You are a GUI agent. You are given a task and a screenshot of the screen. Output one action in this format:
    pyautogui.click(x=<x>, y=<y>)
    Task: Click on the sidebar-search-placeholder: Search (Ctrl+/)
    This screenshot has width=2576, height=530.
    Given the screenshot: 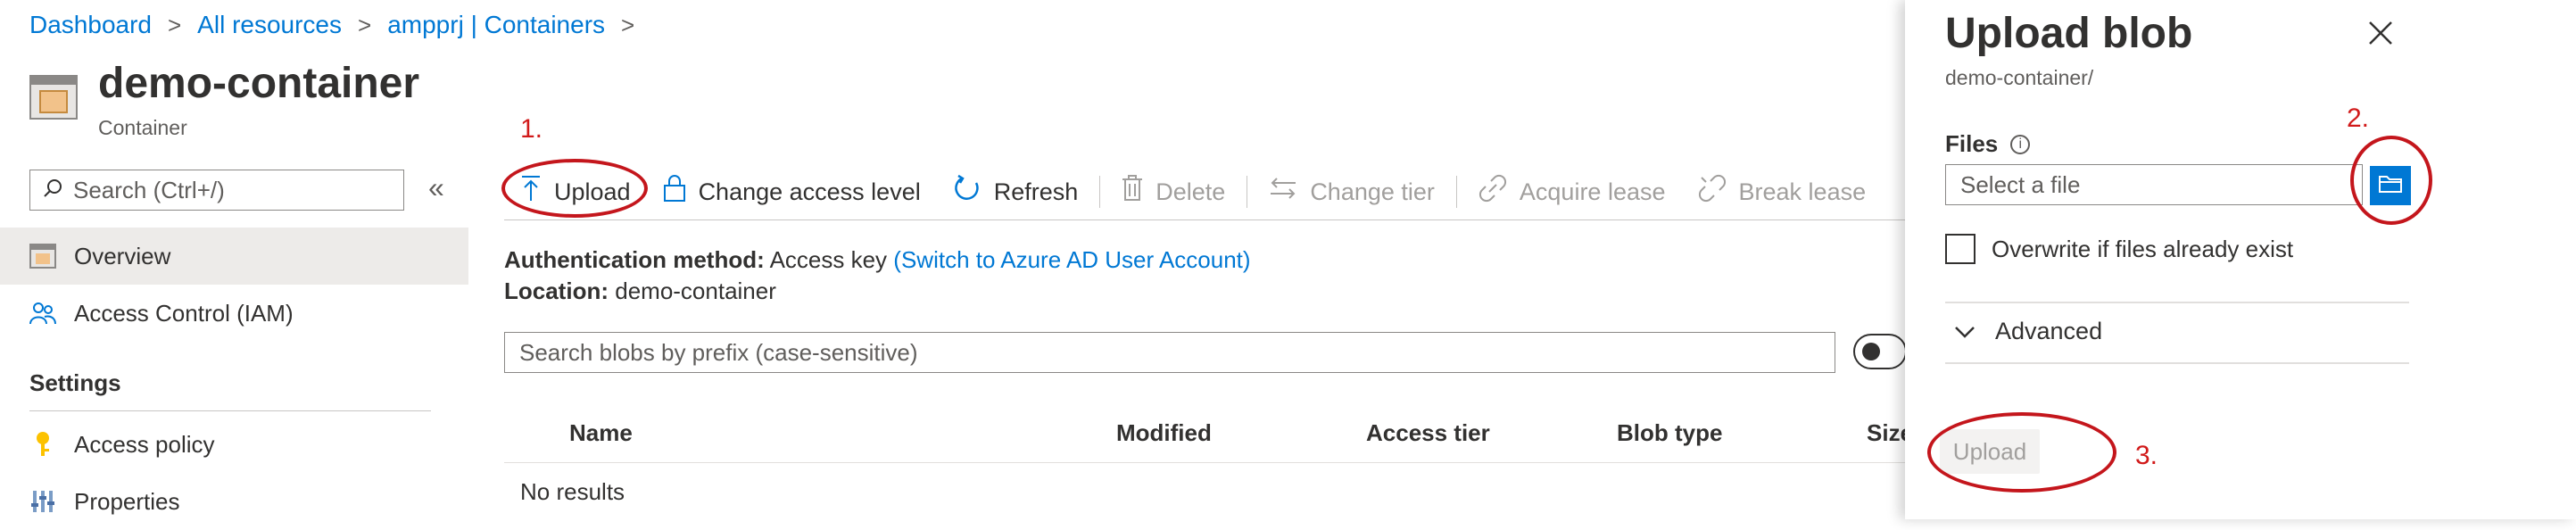 What is the action you would take?
    pyautogui.click(x=149, y=190)
    